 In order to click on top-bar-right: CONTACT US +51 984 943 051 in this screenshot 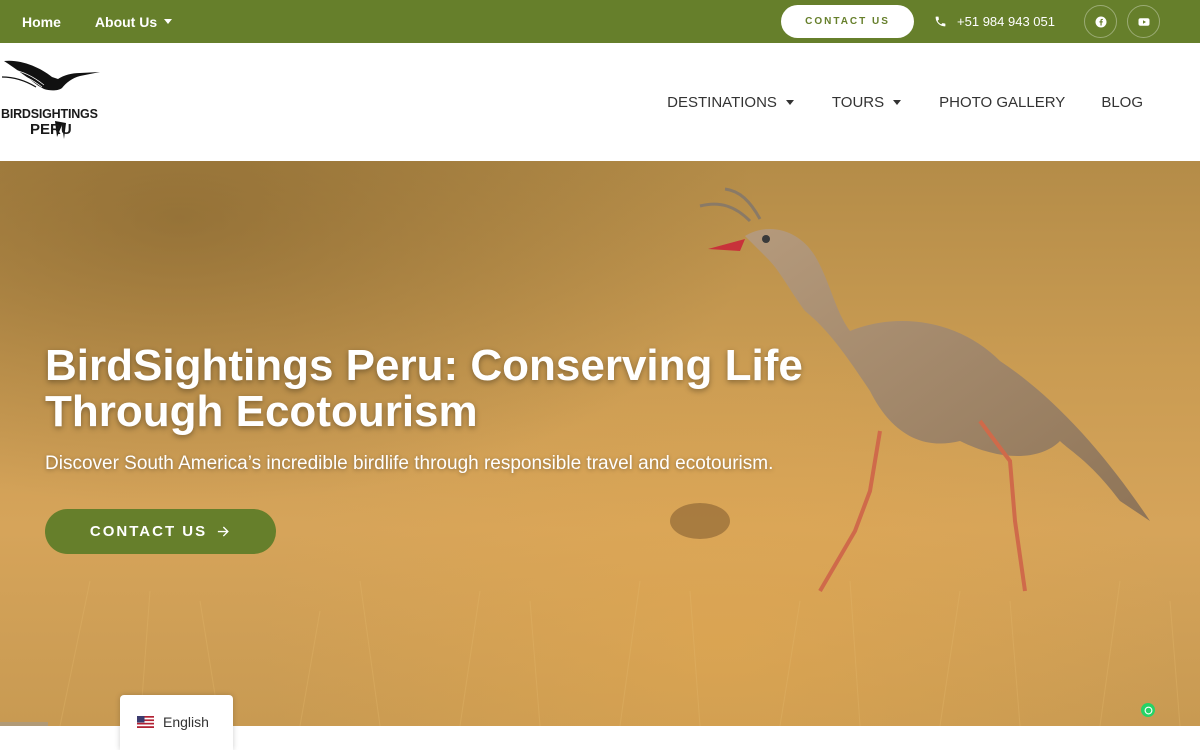, I will do `click(970, 21)`.